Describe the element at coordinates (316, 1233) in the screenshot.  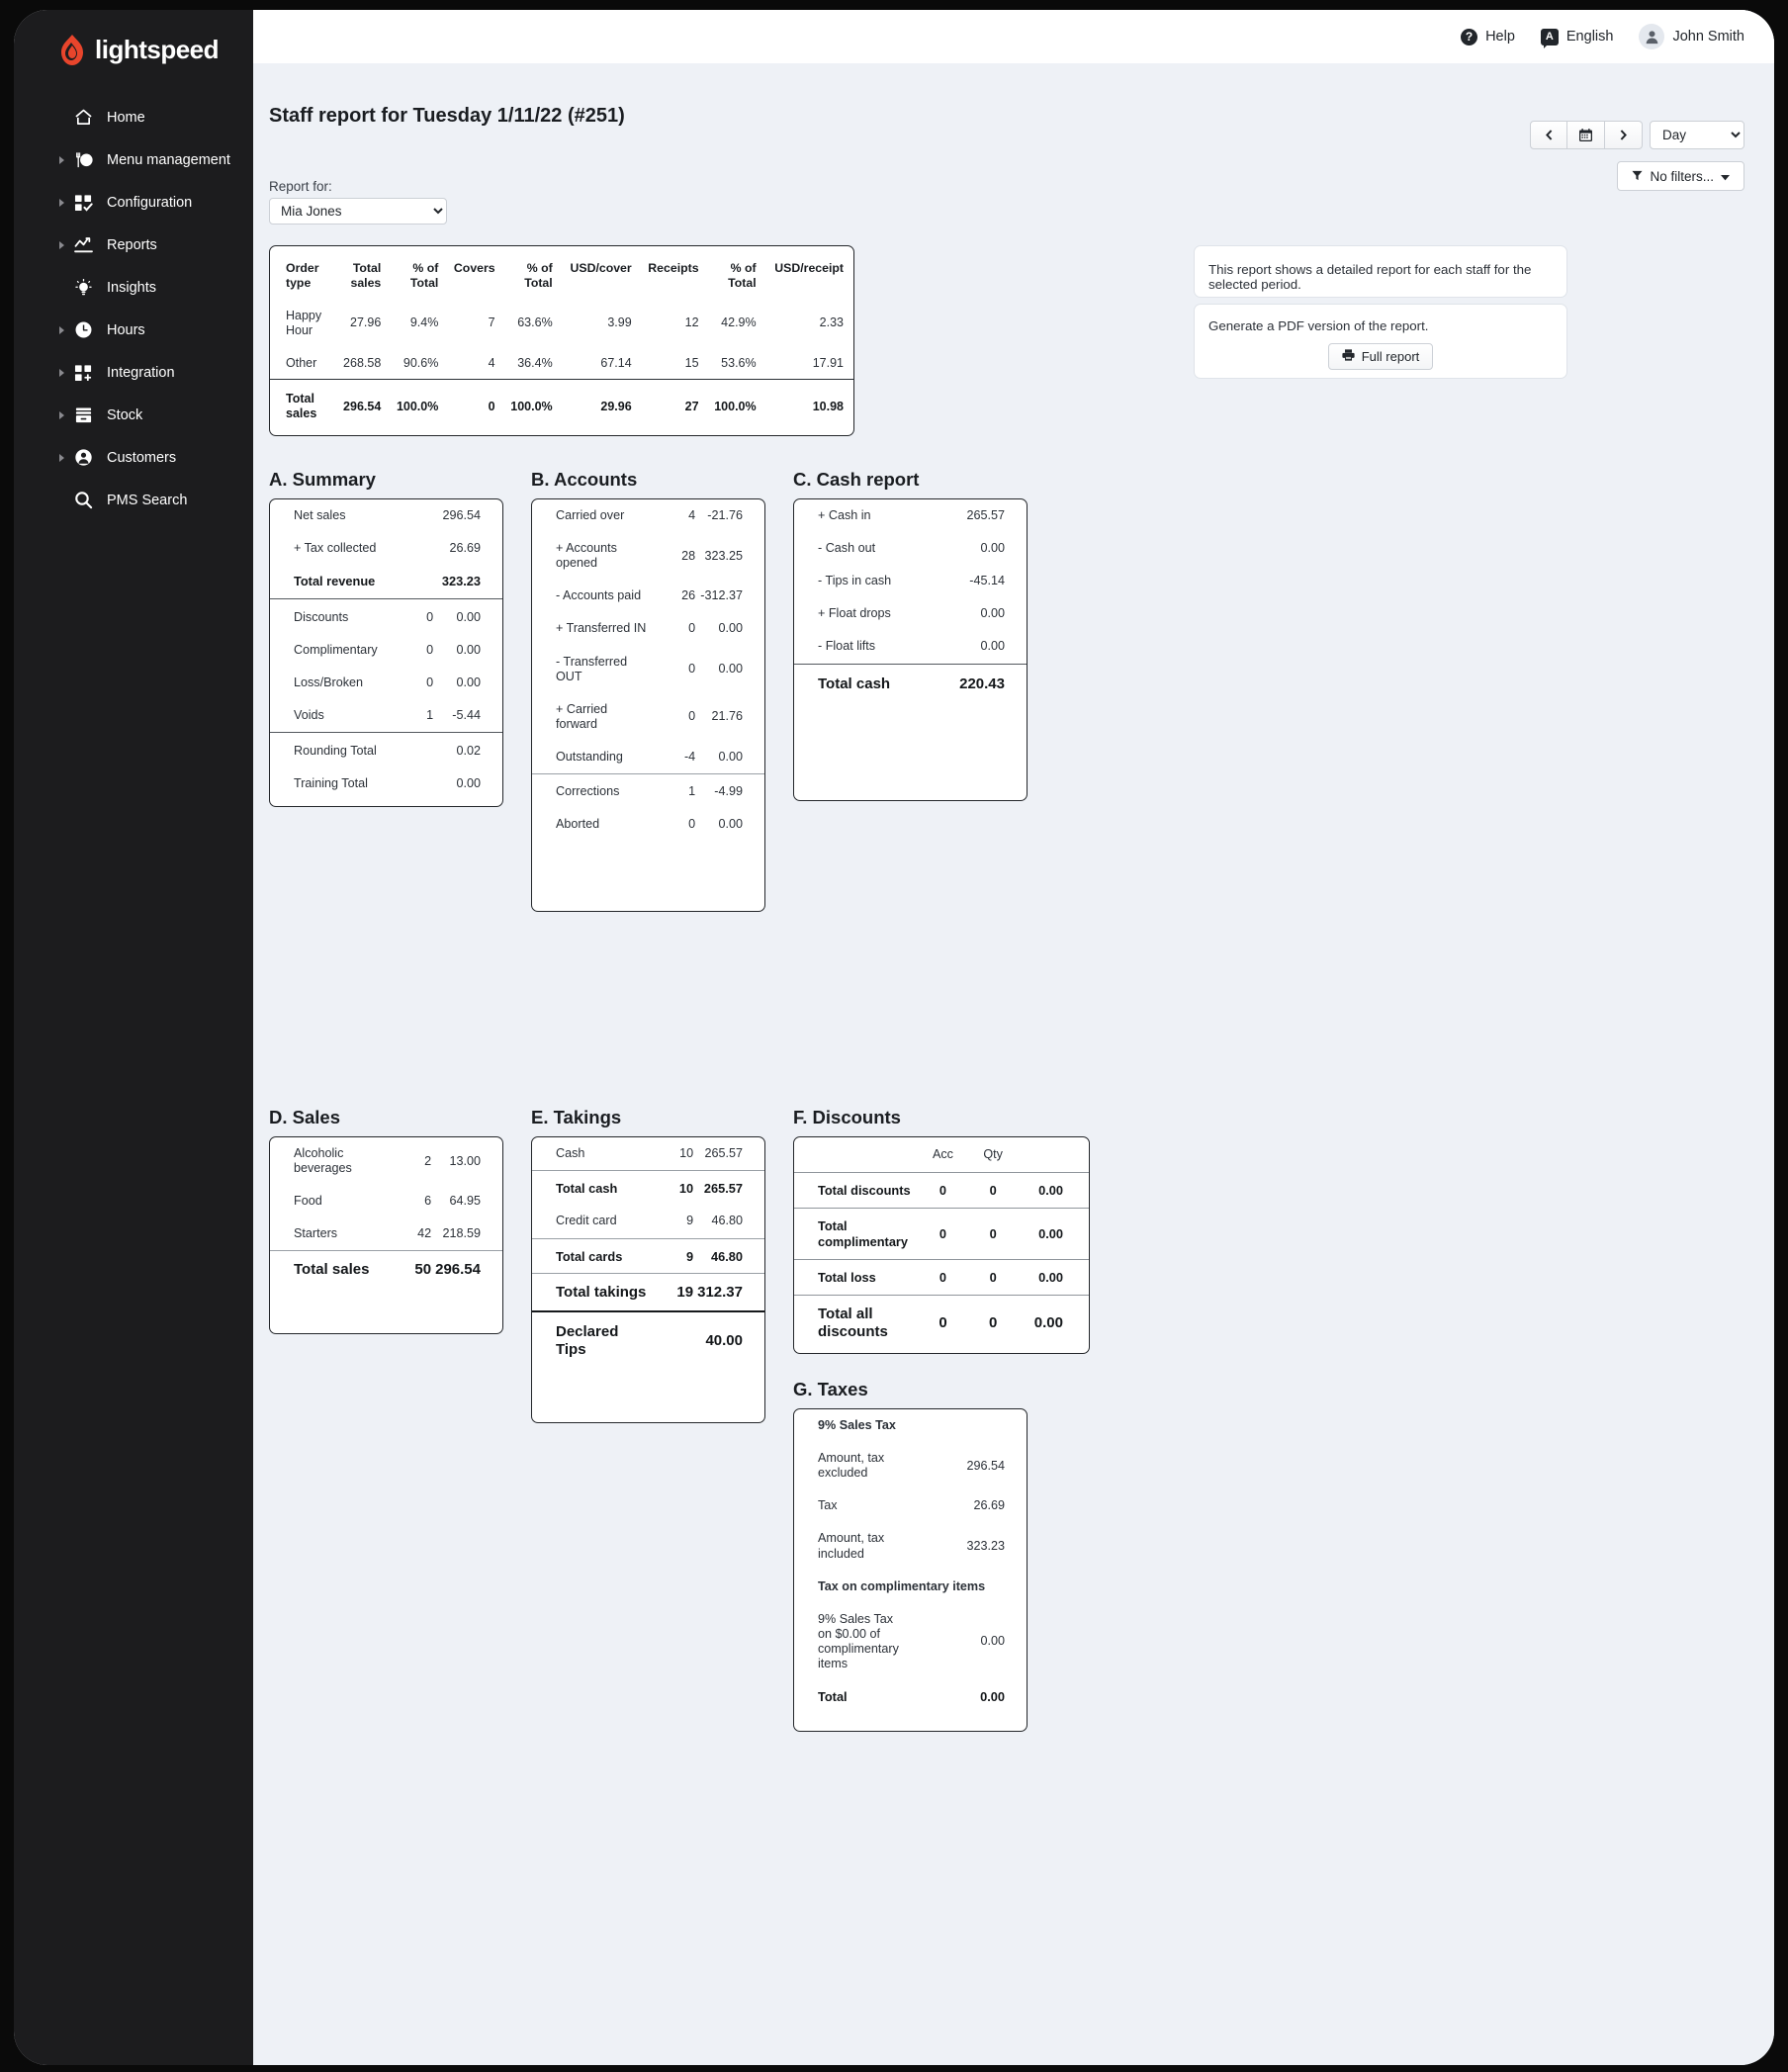
I see `row-label: Starters` at that location.